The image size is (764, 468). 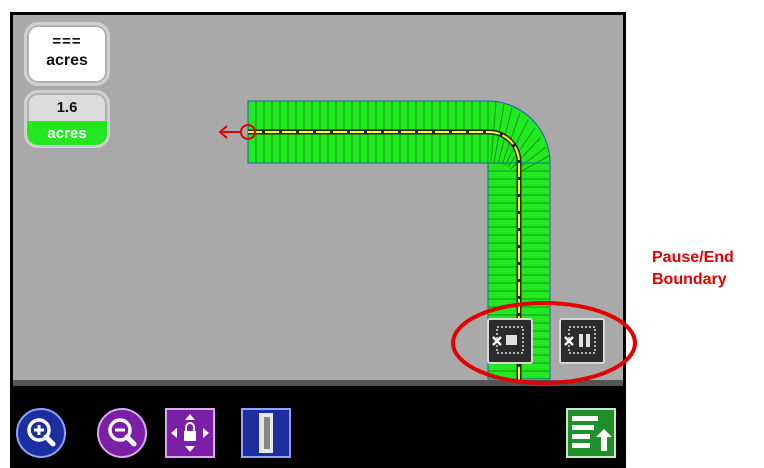 What do you see at coordinates (693, 269) in the screenshot?
I see `callout-label: Pause/End Boundary` at bounding box center [693, 269].